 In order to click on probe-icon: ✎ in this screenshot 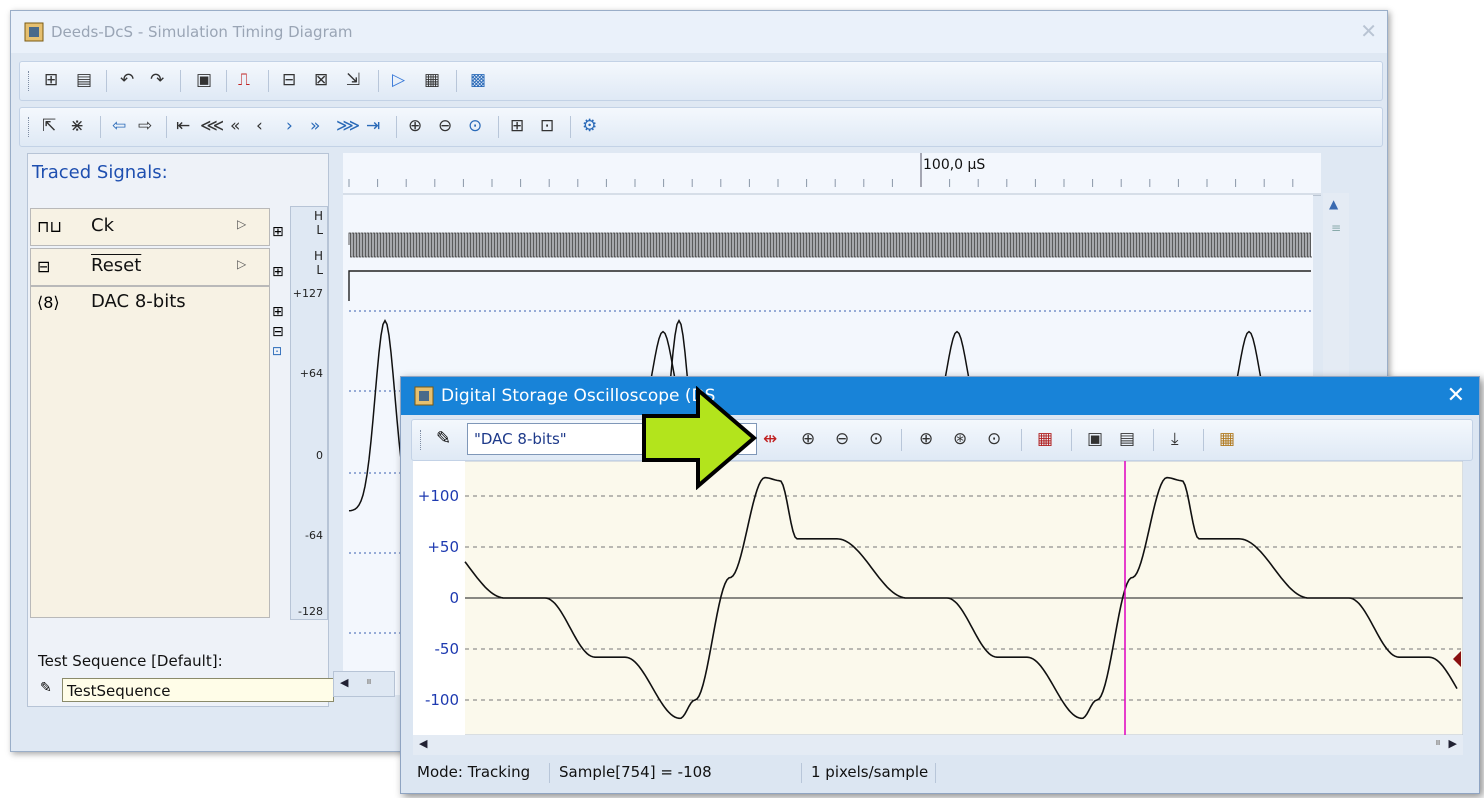, I will do `click(443, 438)`.